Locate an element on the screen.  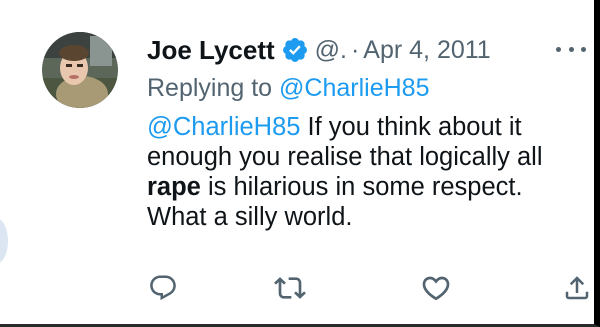
reply-button is located at coordinates (163, 288).